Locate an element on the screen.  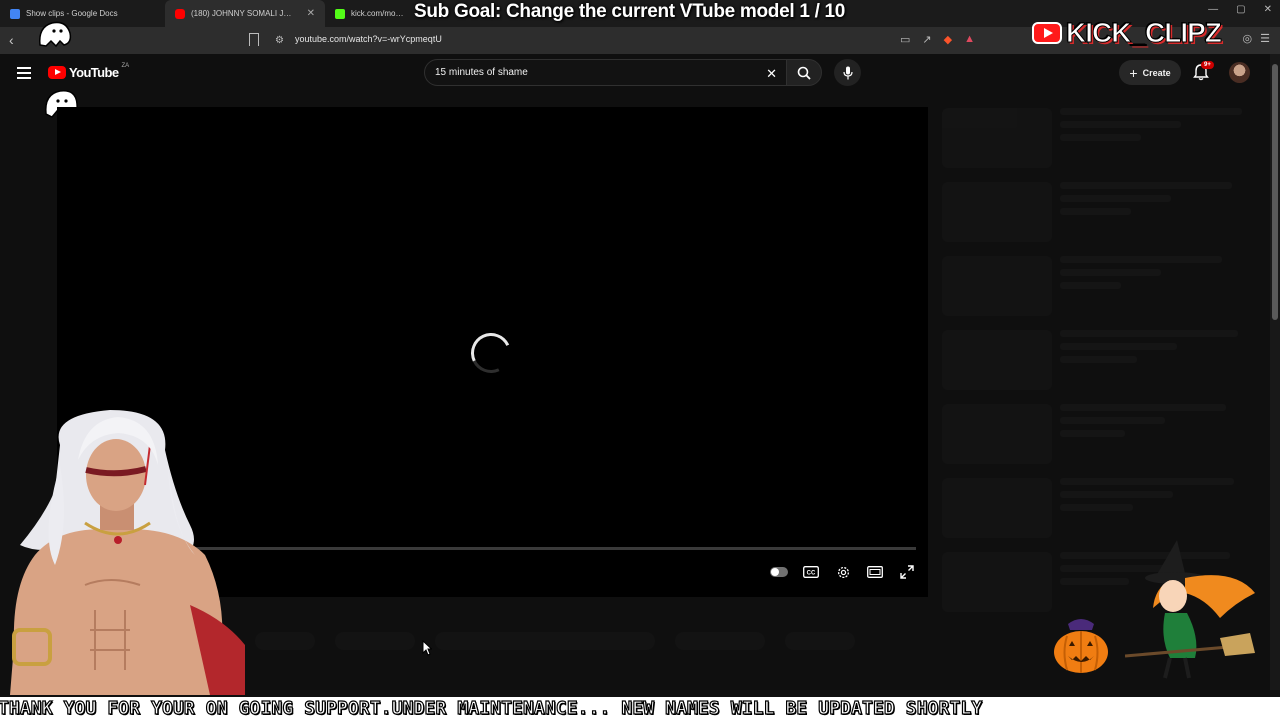
rewards-icon: ▲ is located at coordinates (969, 39).